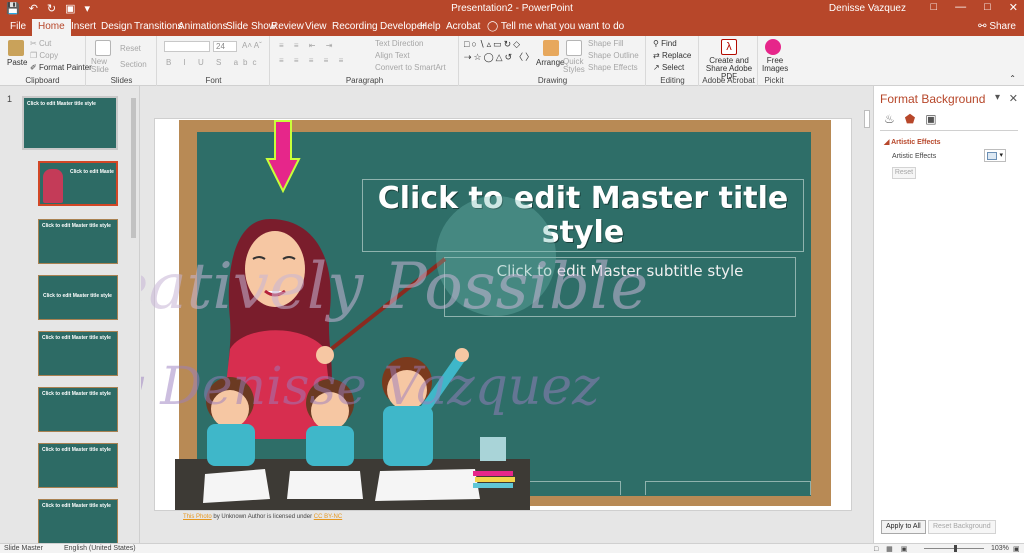 The height and width of the screenshot is (553, 1024). I want to click on pickit-icon, so click(773, 47).